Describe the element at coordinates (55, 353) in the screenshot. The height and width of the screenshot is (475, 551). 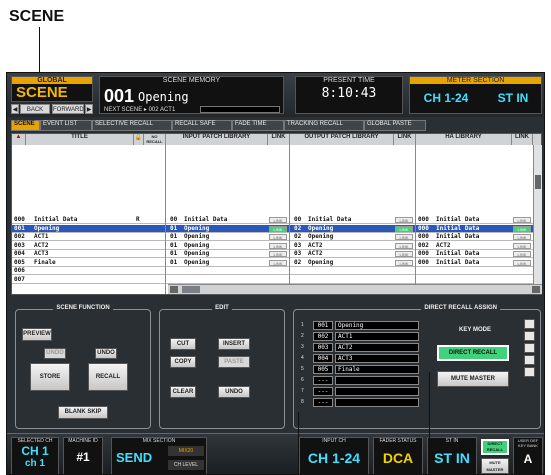
I see `store-undo-button: UNDO` at that location.